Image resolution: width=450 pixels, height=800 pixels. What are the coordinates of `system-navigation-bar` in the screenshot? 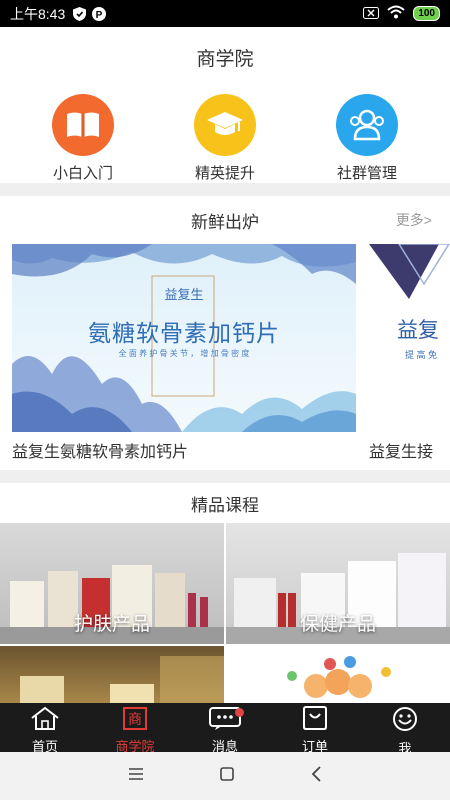 It's located at (225, 776).